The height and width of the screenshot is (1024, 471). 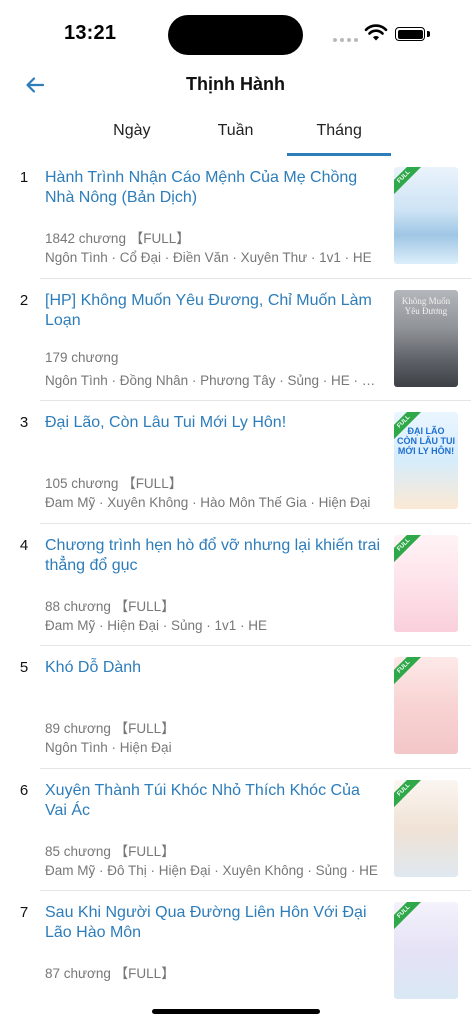 What do you see at coordinates (426, 305) in the screenshot?
I see `cover-title-text: Không Muốn Yêu Đương` at bounding box center [426, 305].